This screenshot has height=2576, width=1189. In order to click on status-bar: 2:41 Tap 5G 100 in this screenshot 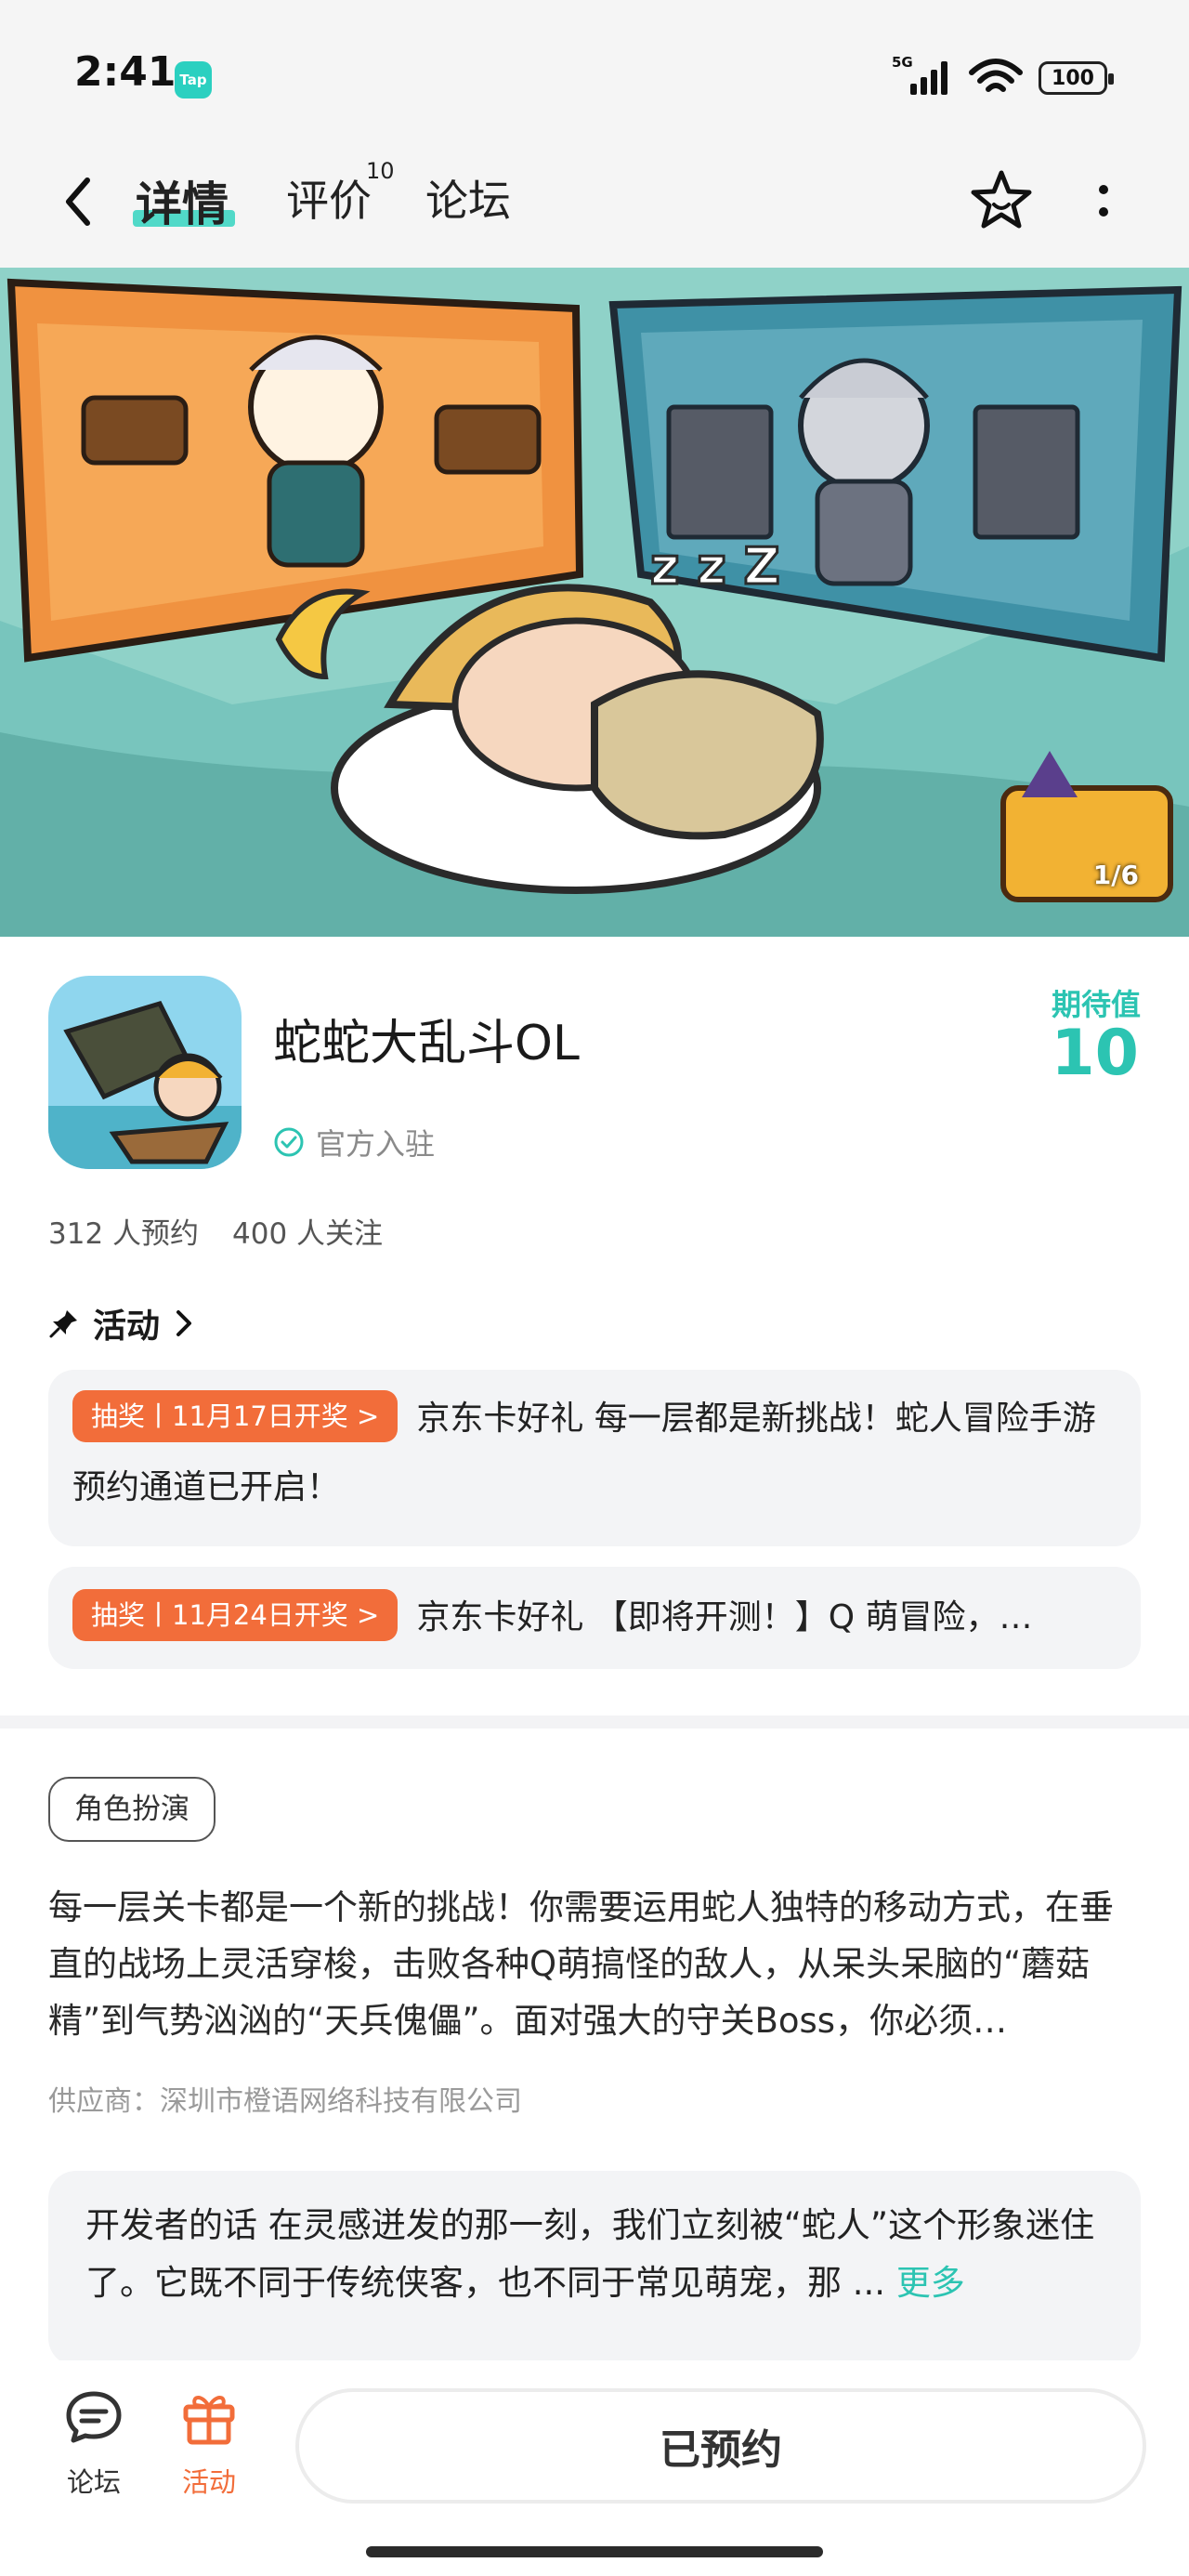, I will do `click(594, 69)`.